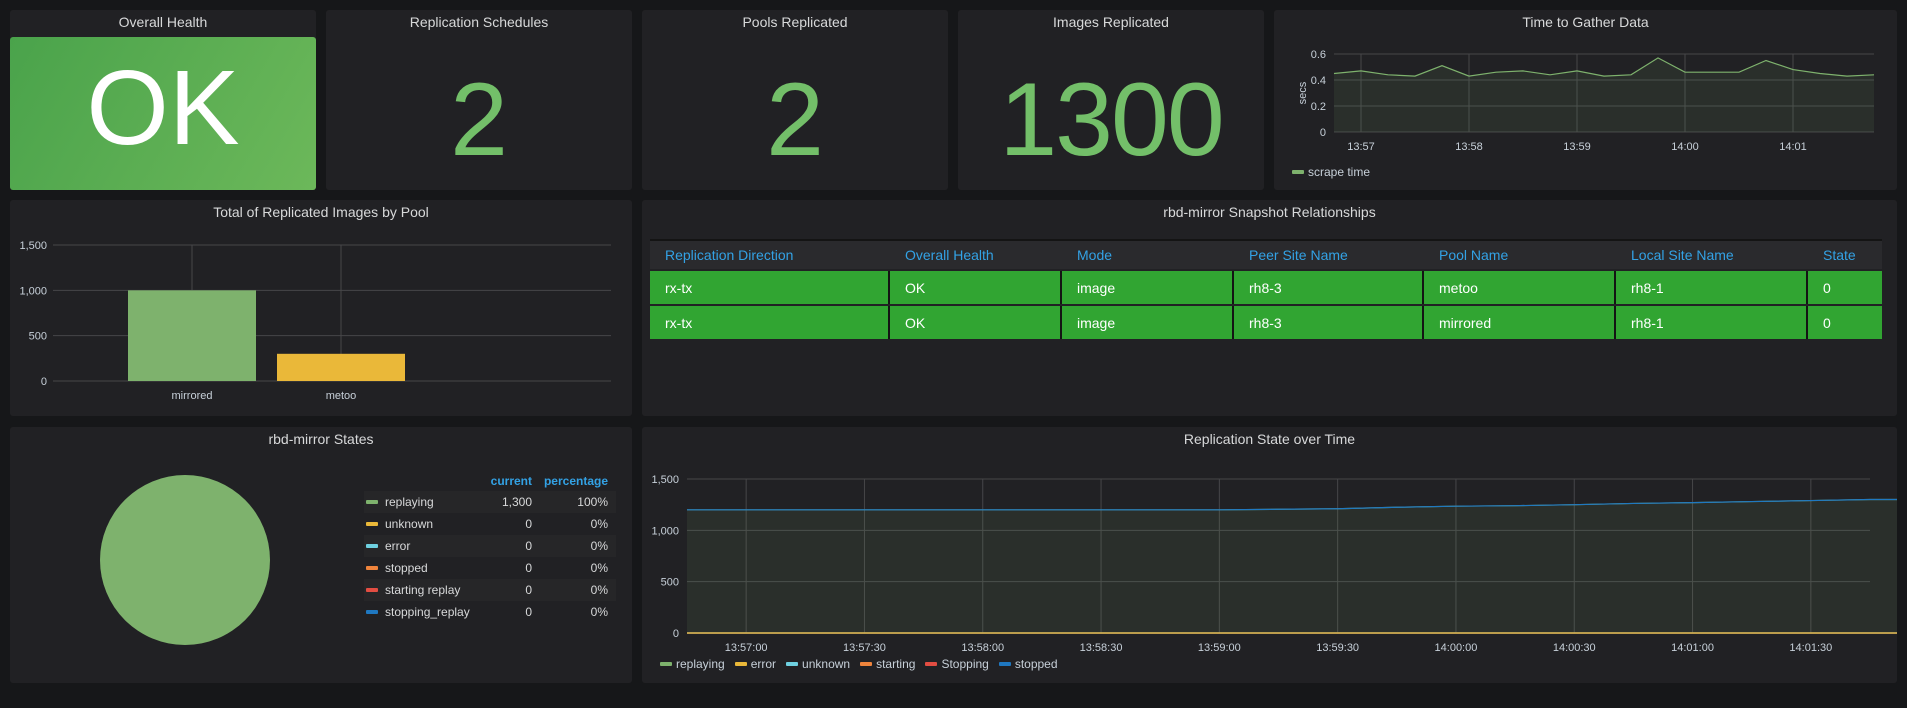 The width and height of the screenshot is (1907, 708). I want to click on table-cell: mirrored, so click(1520, 322).